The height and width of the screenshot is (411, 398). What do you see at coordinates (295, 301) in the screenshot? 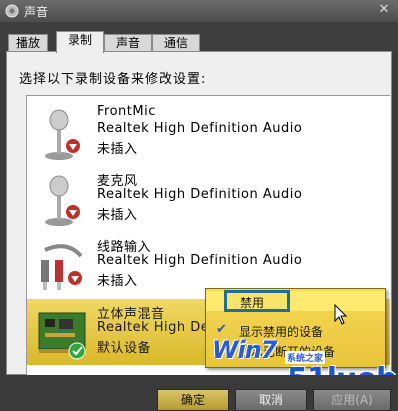
I see `menu-item-disable: 禁用` at bounding box center [295, 301].